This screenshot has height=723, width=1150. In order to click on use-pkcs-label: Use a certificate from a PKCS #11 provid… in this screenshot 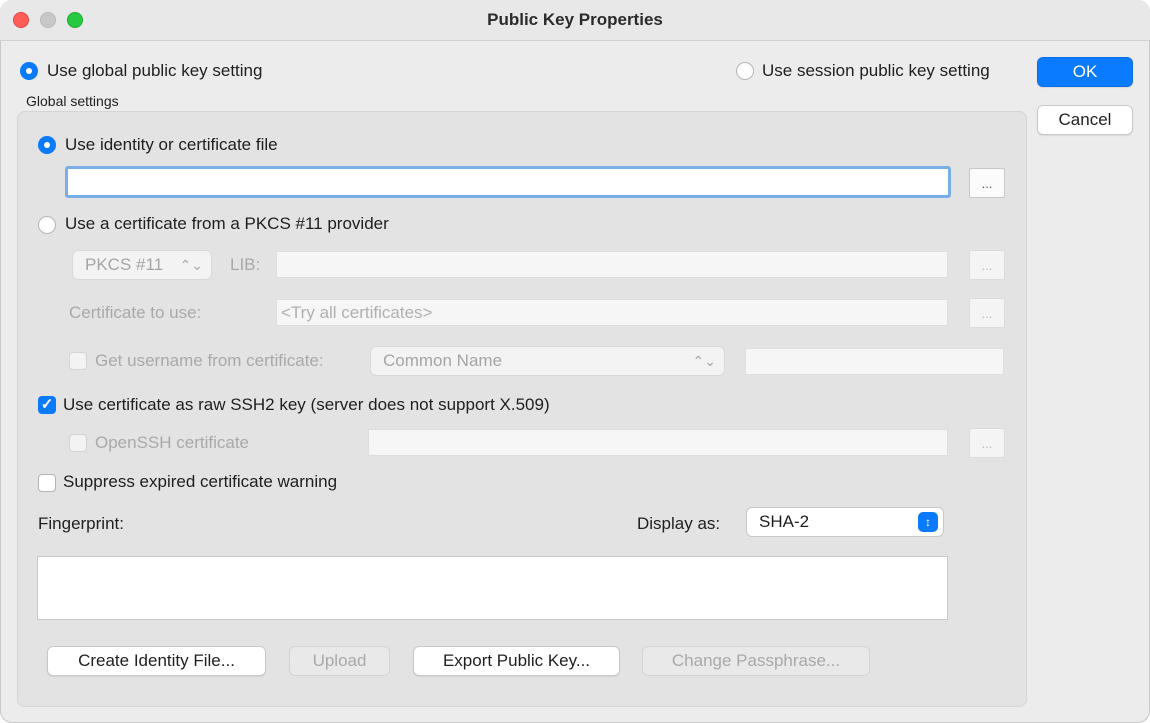, I will do `click(227, 224)`.